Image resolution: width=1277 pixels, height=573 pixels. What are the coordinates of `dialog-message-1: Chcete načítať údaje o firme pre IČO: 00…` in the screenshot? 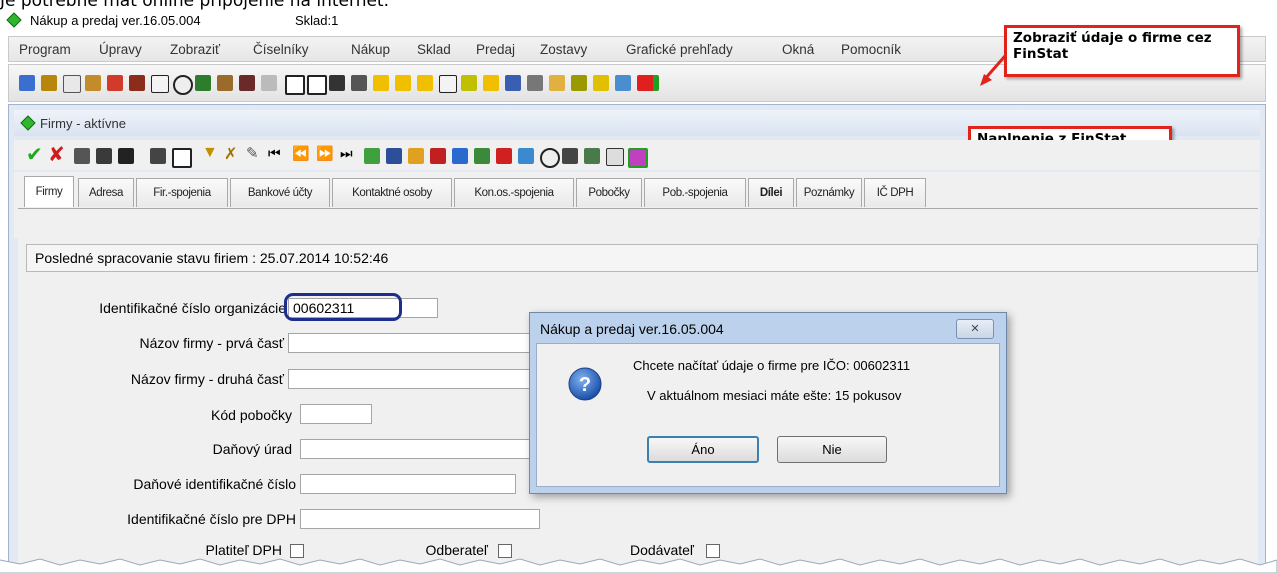 It's located at (772, 365).